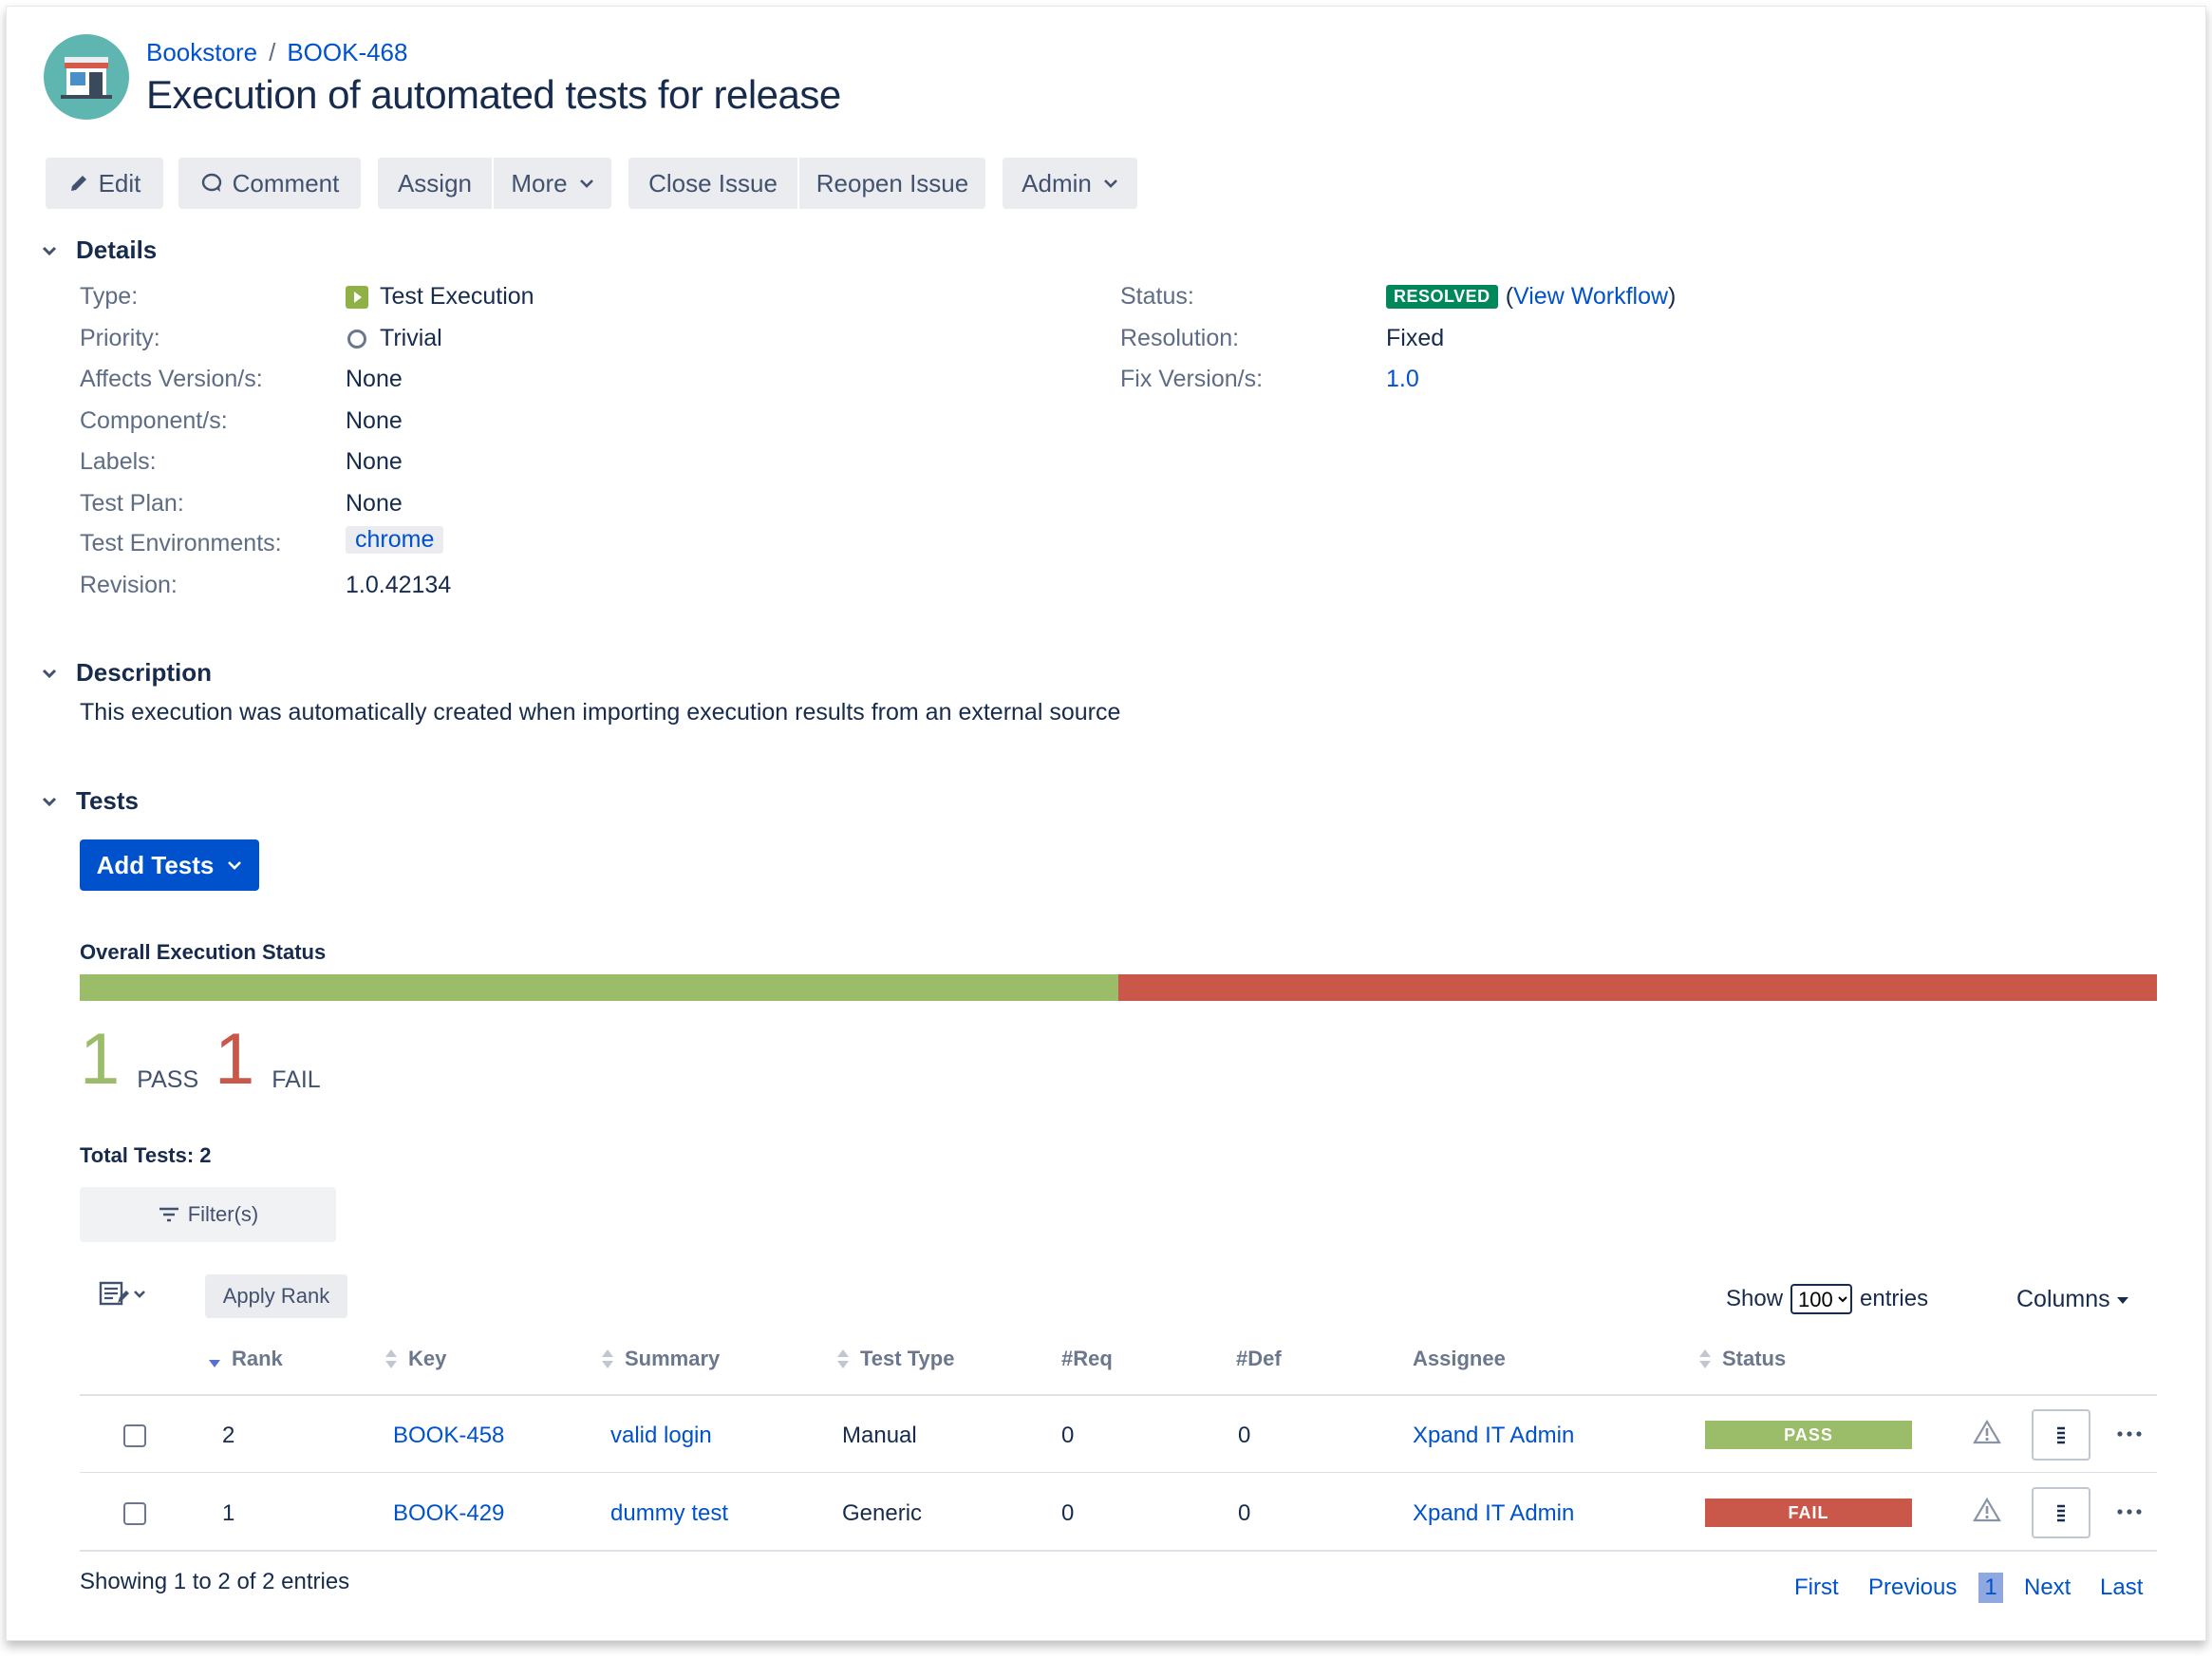  I want to click on row-summary-link: dummy test, so click(669, 1513).